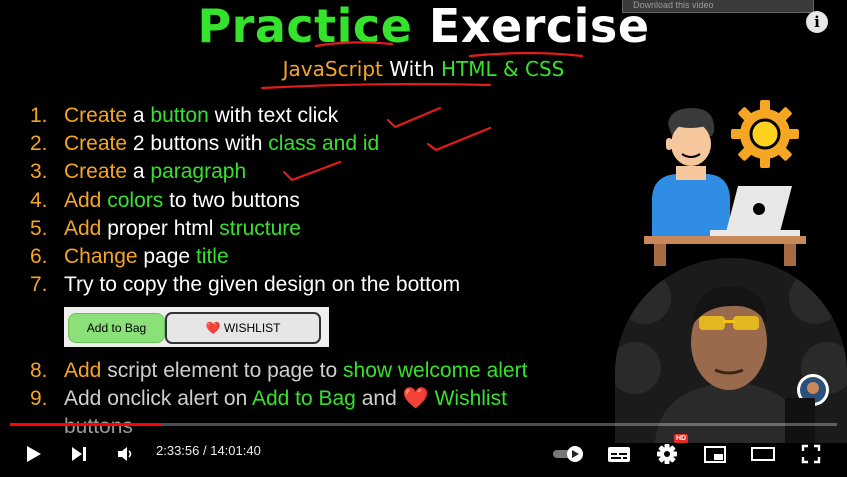 This screenshot has width=847, height=477. What do you see at coordinates (178, 450) in the screenshot?
I see `time-current: 2:33:56` at bounding box center [178, 450].